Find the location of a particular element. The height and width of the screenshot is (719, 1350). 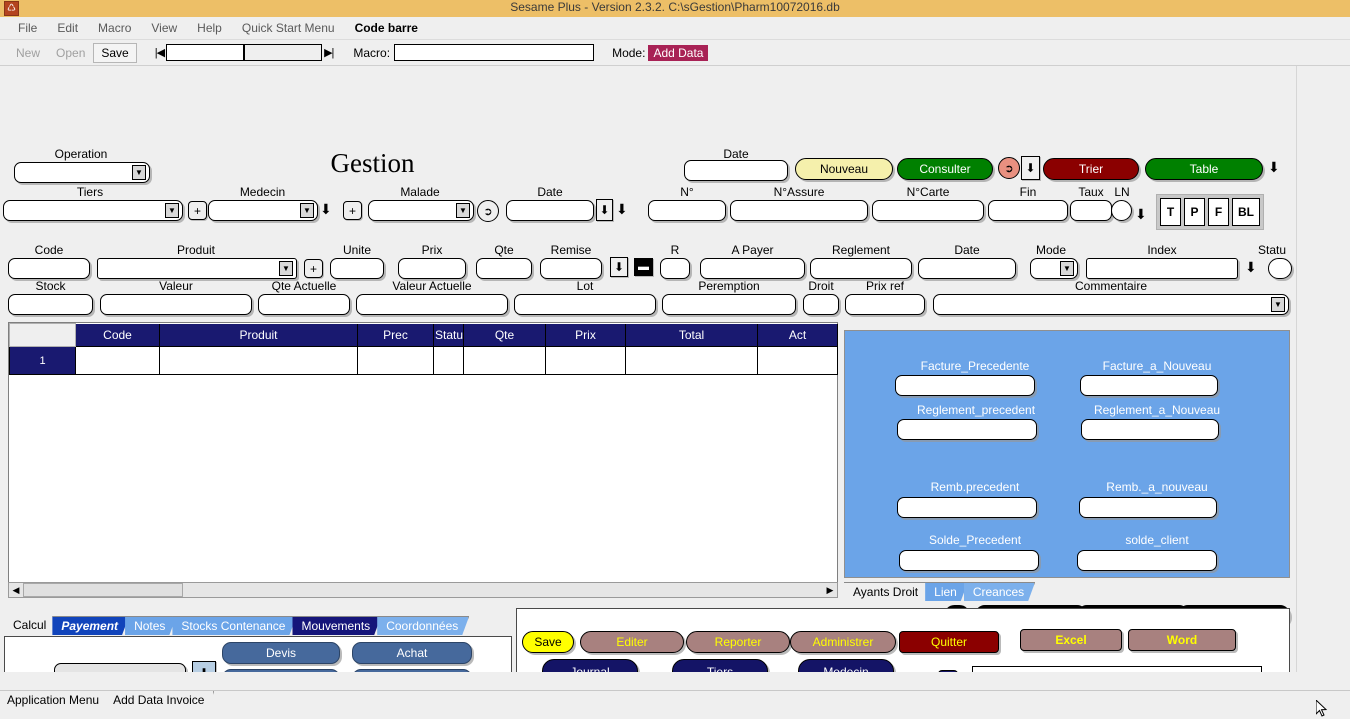

lot-input is located at coordinates (585, 304).